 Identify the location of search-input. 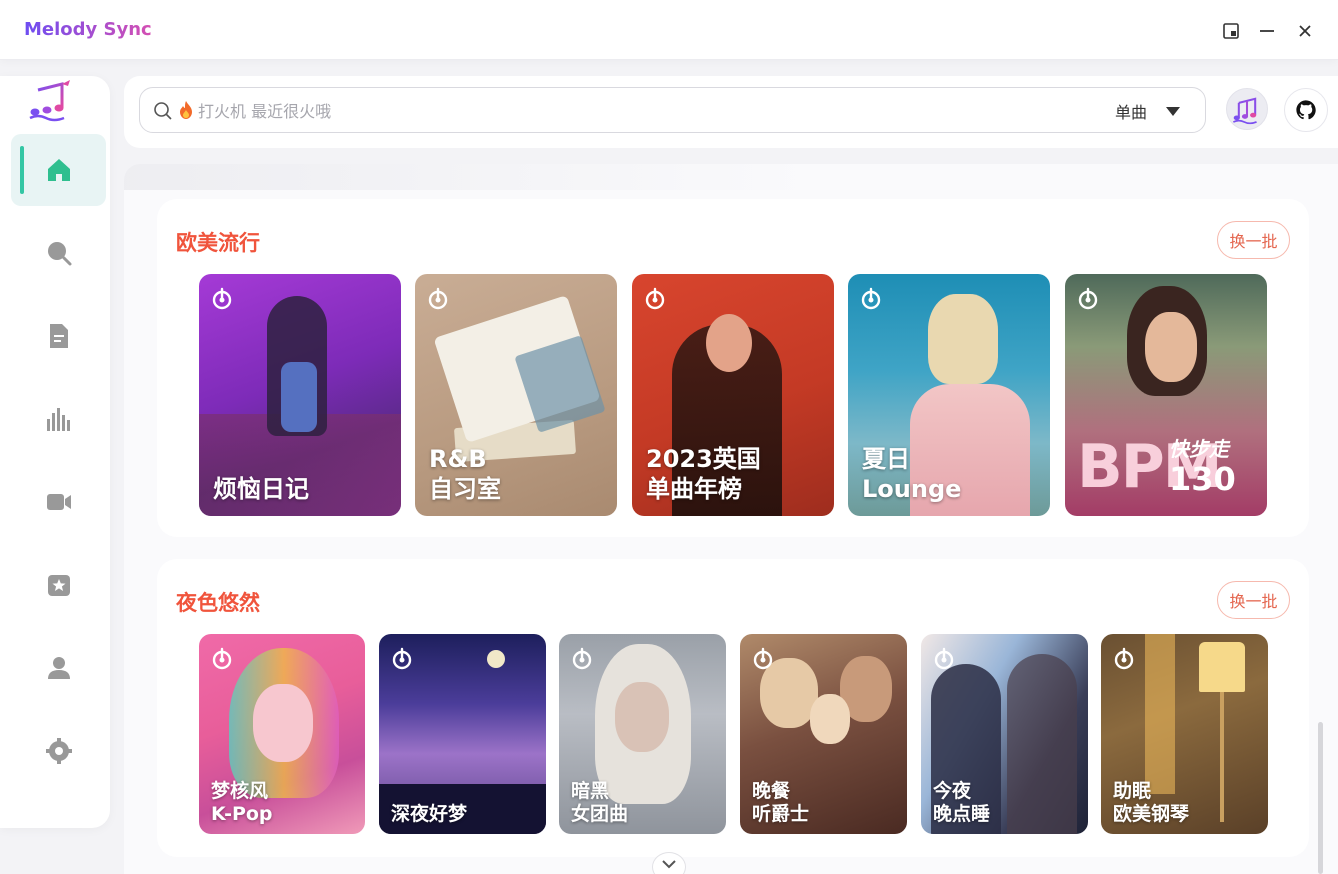
(638, 111).